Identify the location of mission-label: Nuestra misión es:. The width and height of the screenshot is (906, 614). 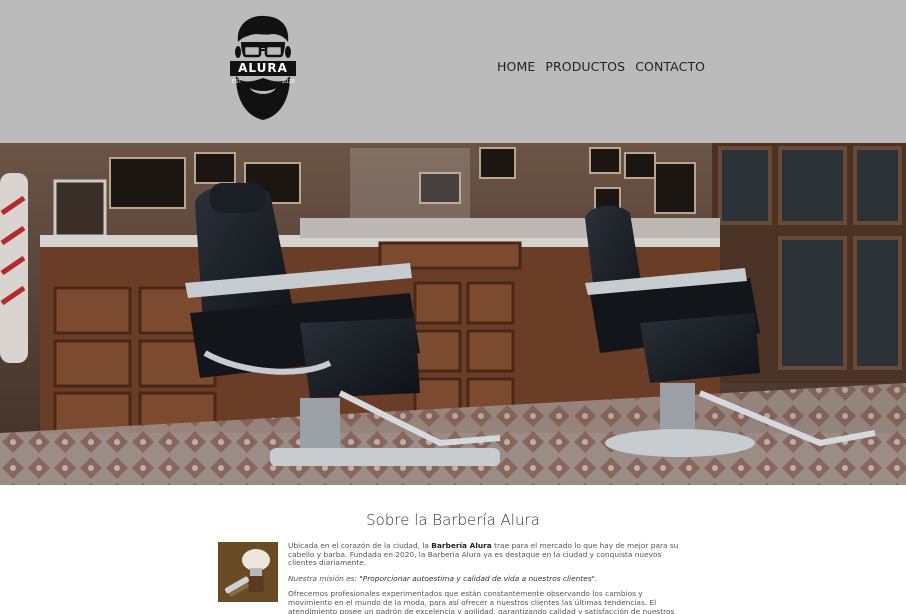
(323, 578).